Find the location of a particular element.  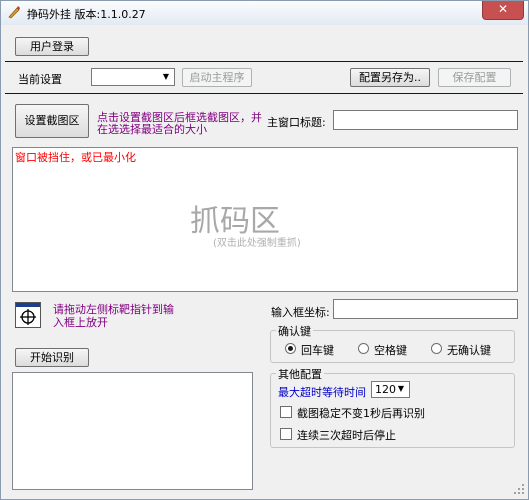

stable-check-checkbox is located at coordinates (286, 412).